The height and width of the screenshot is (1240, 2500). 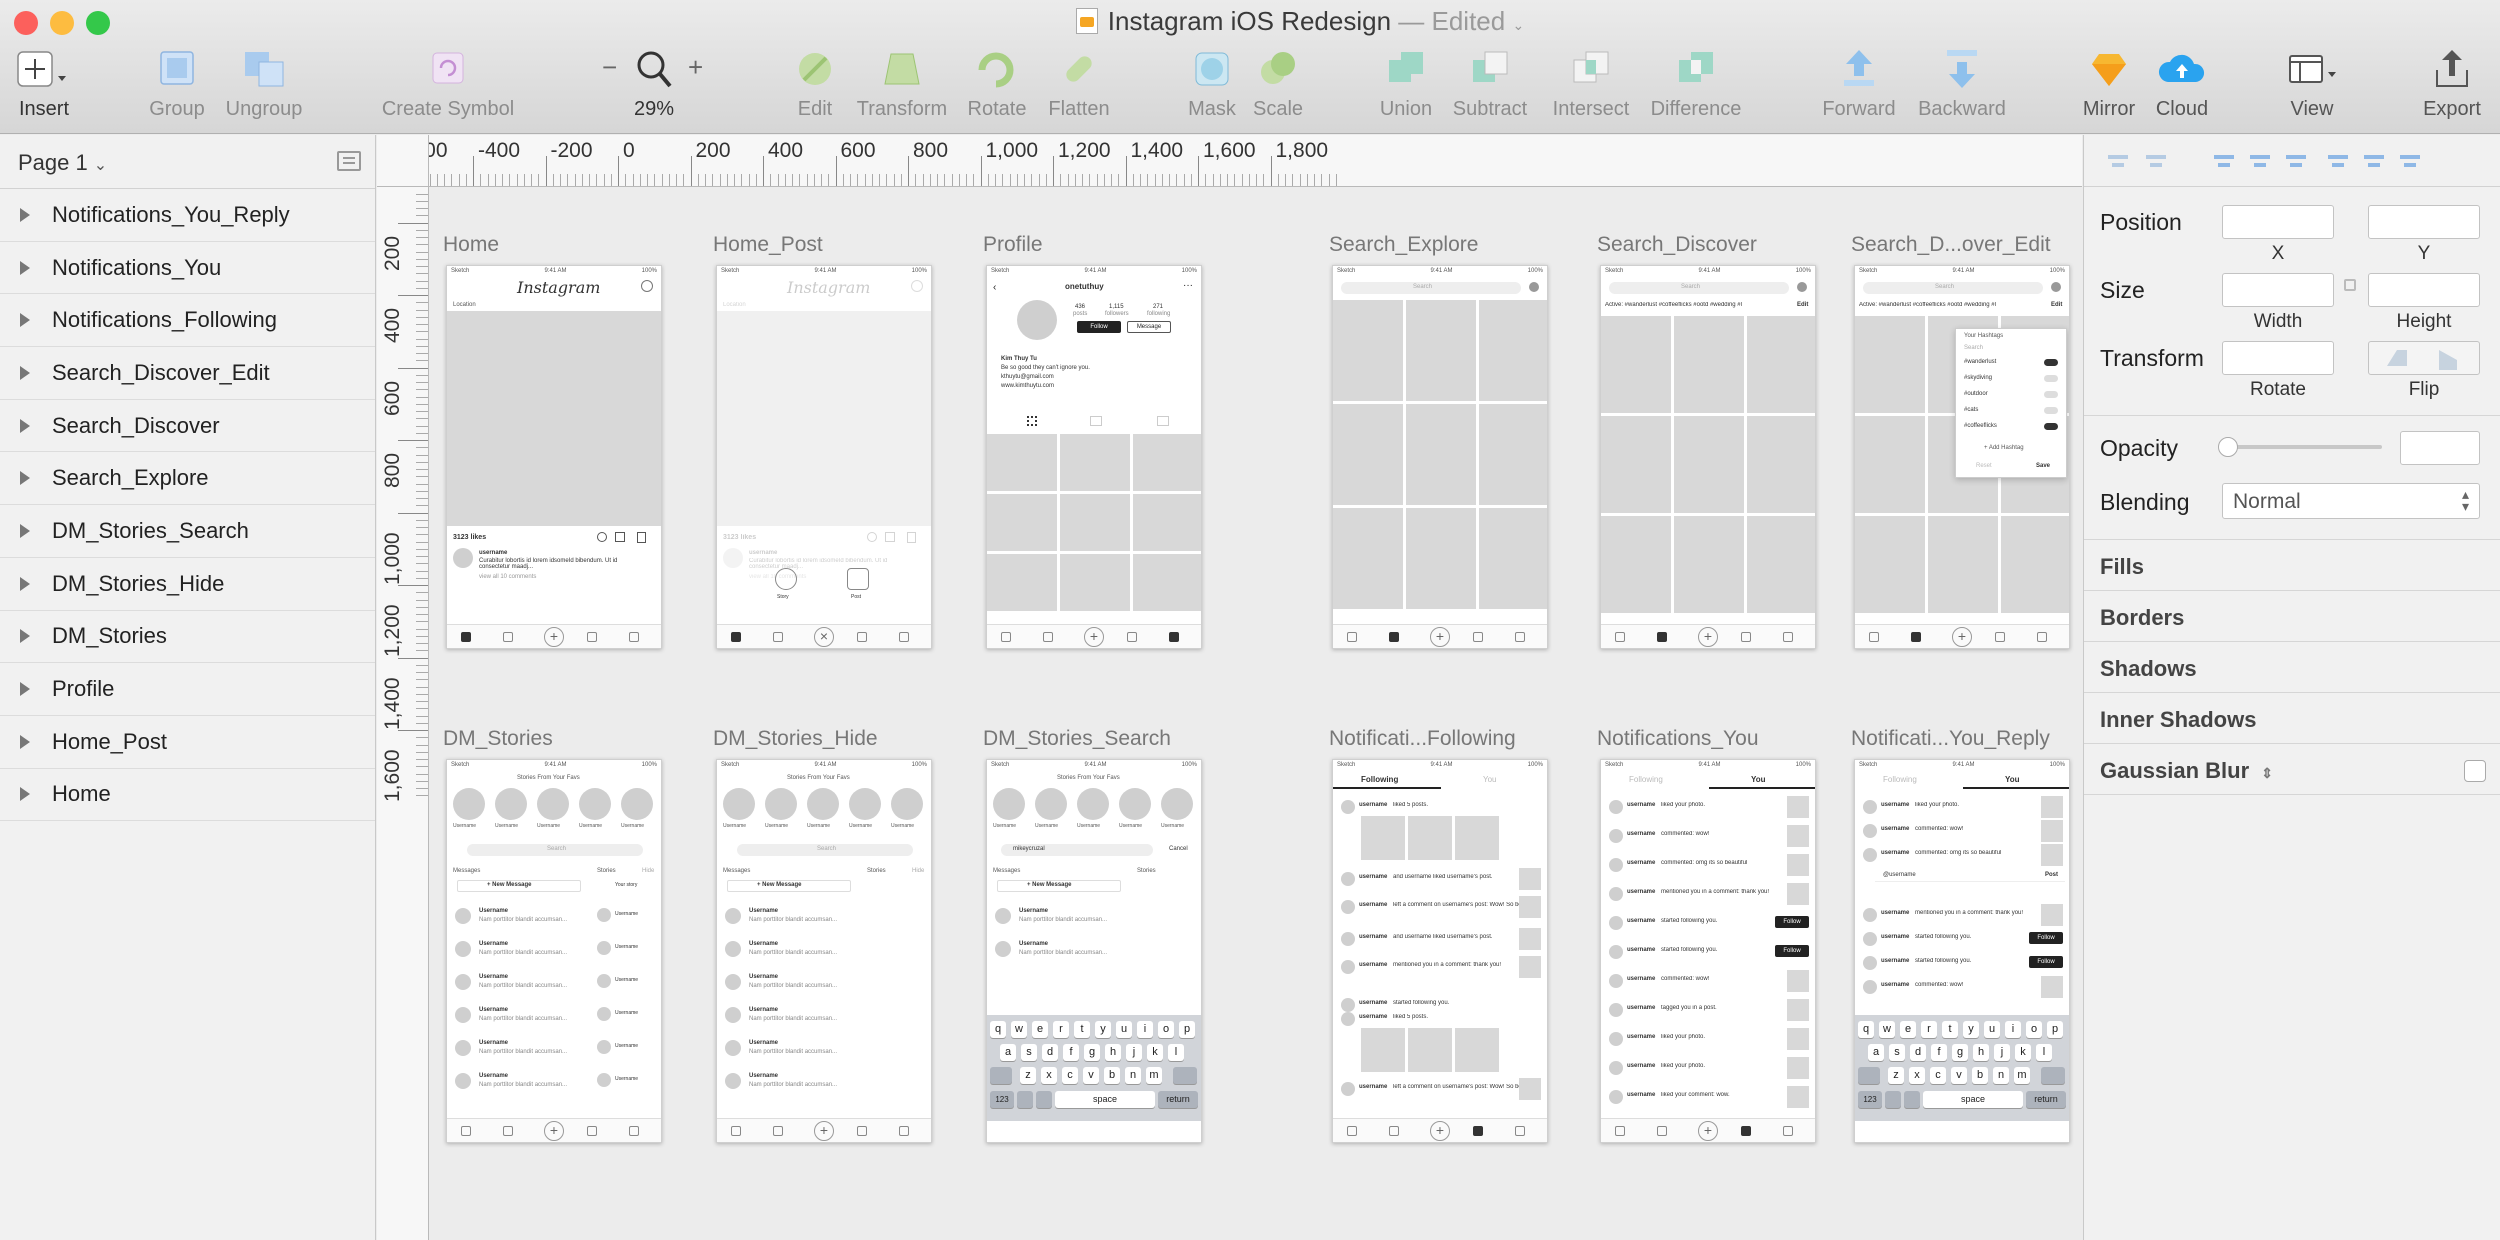 What do you see at coordinates (187, 162) in the screenshot?
I see `page-selector: Page 1 ⌄` at bounding box center [187, 162].